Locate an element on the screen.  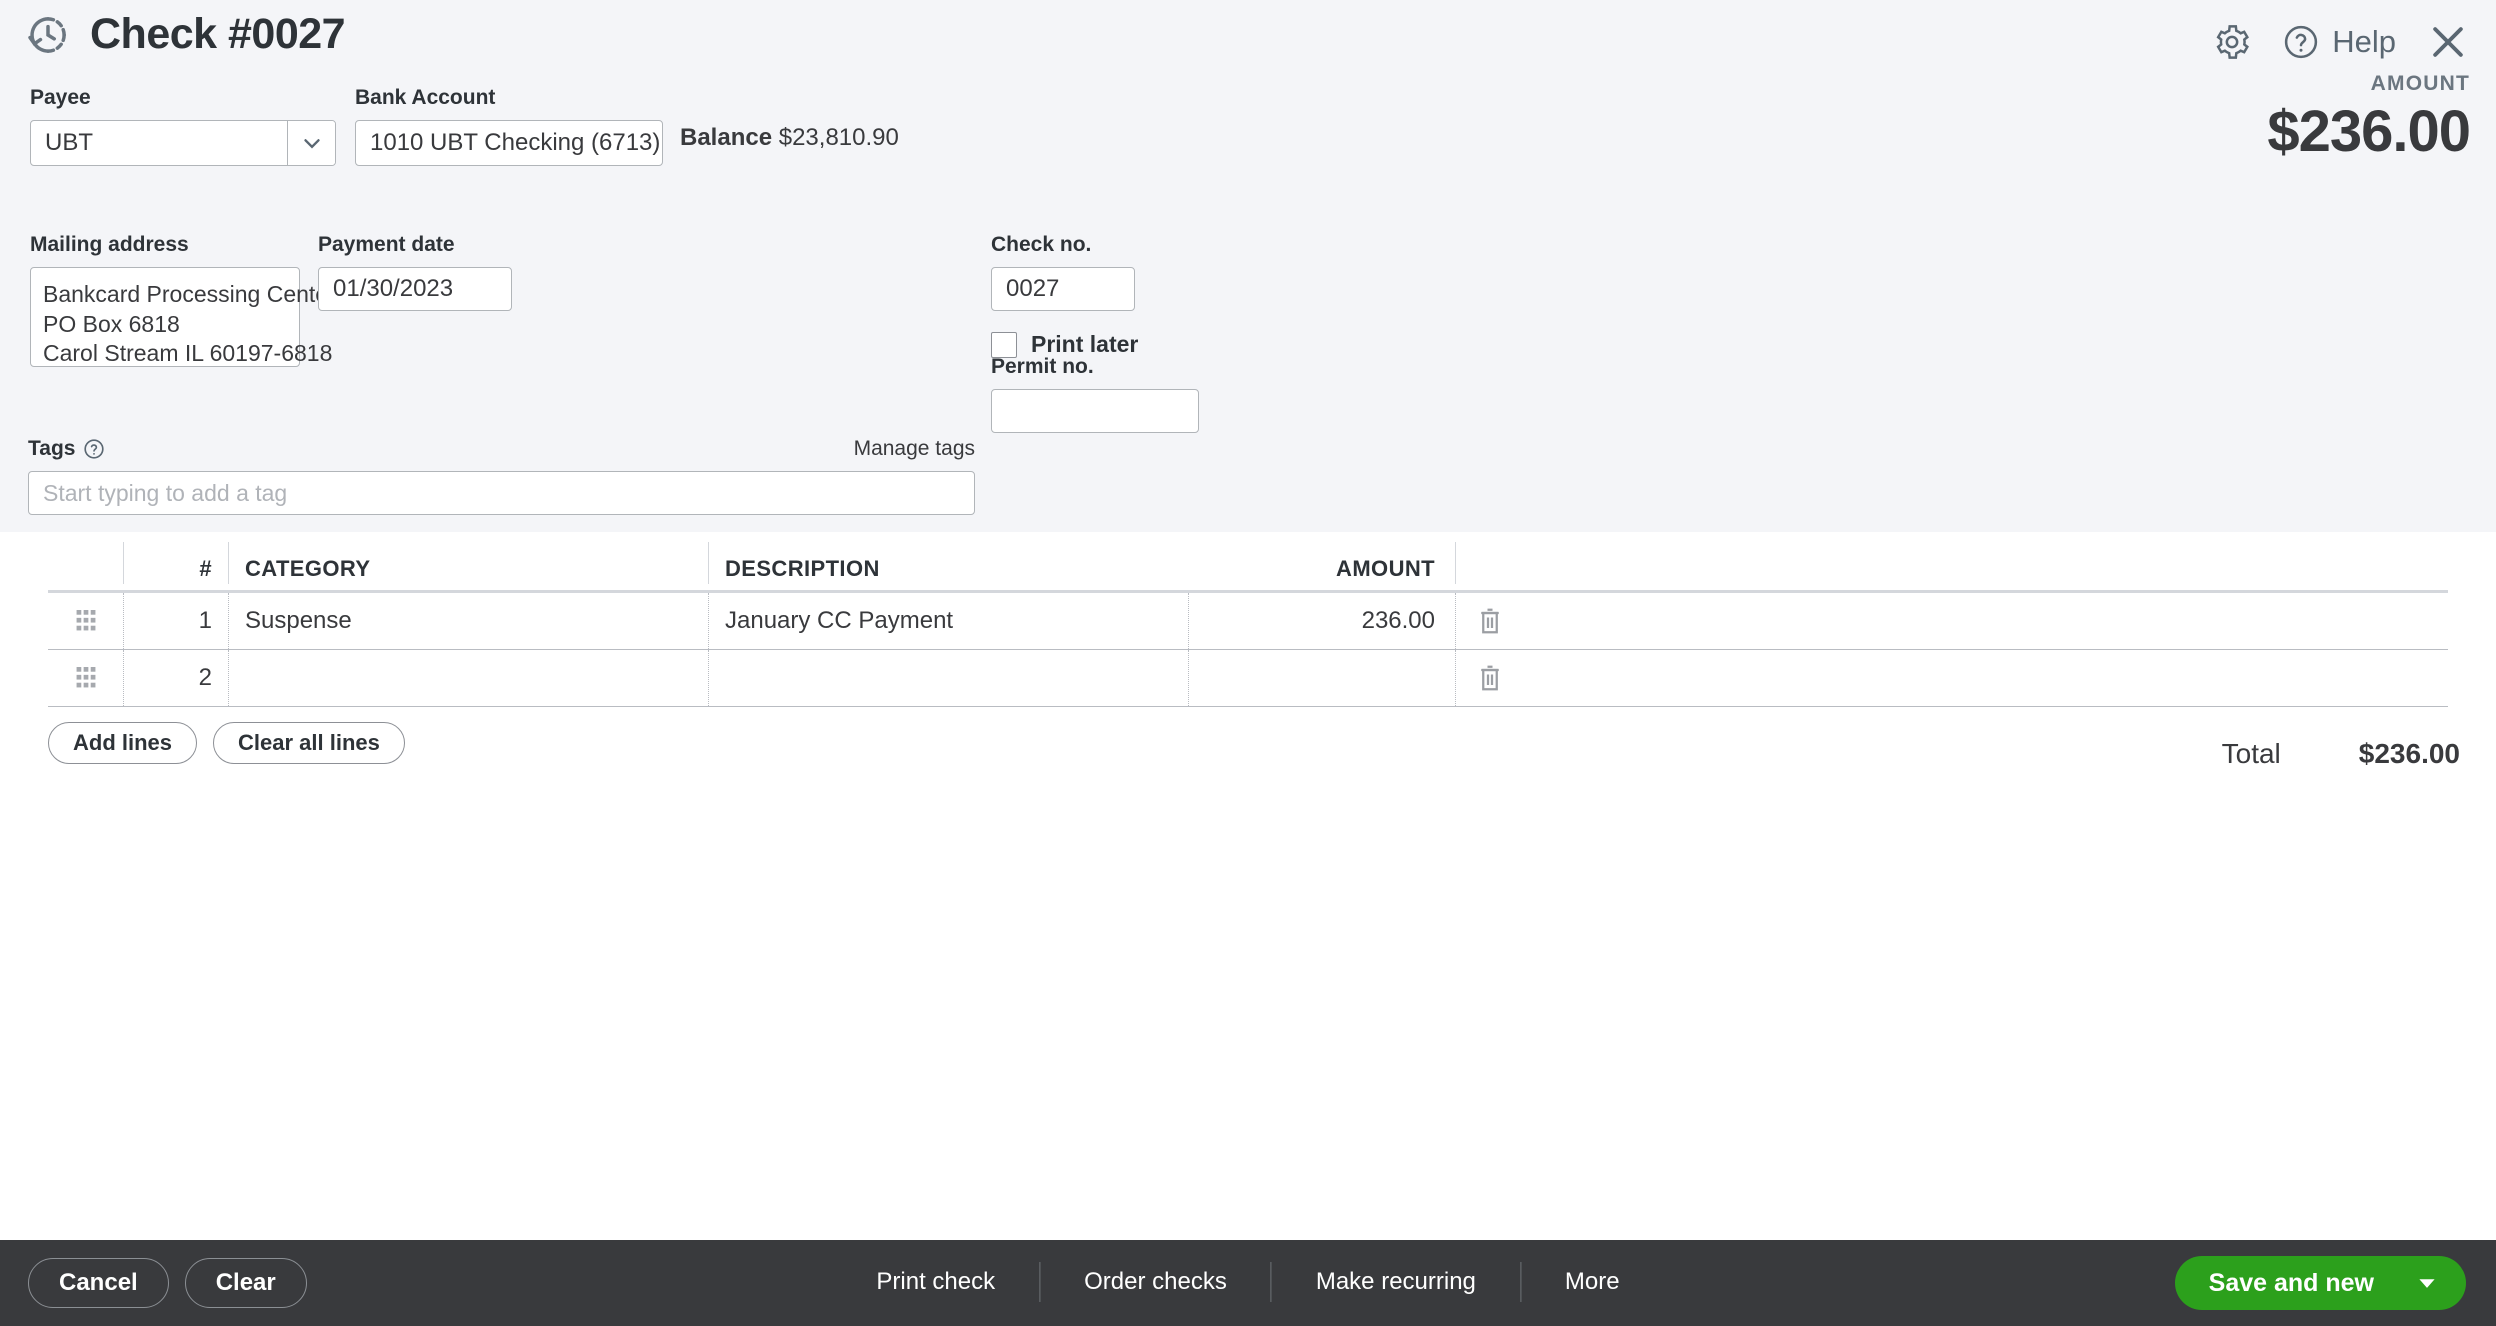
row-number: 2 is located at coordinates (175, 678).